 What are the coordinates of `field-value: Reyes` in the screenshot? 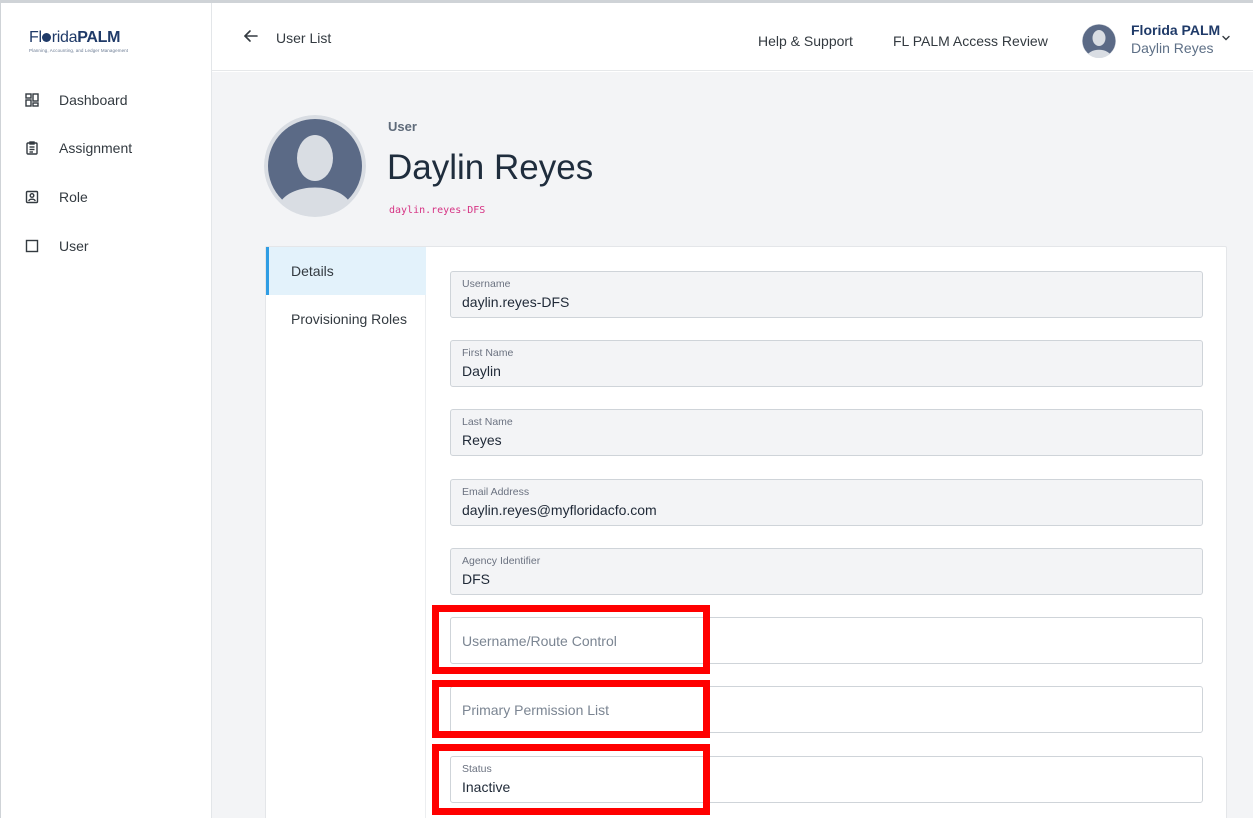 It's located at (482, 440).